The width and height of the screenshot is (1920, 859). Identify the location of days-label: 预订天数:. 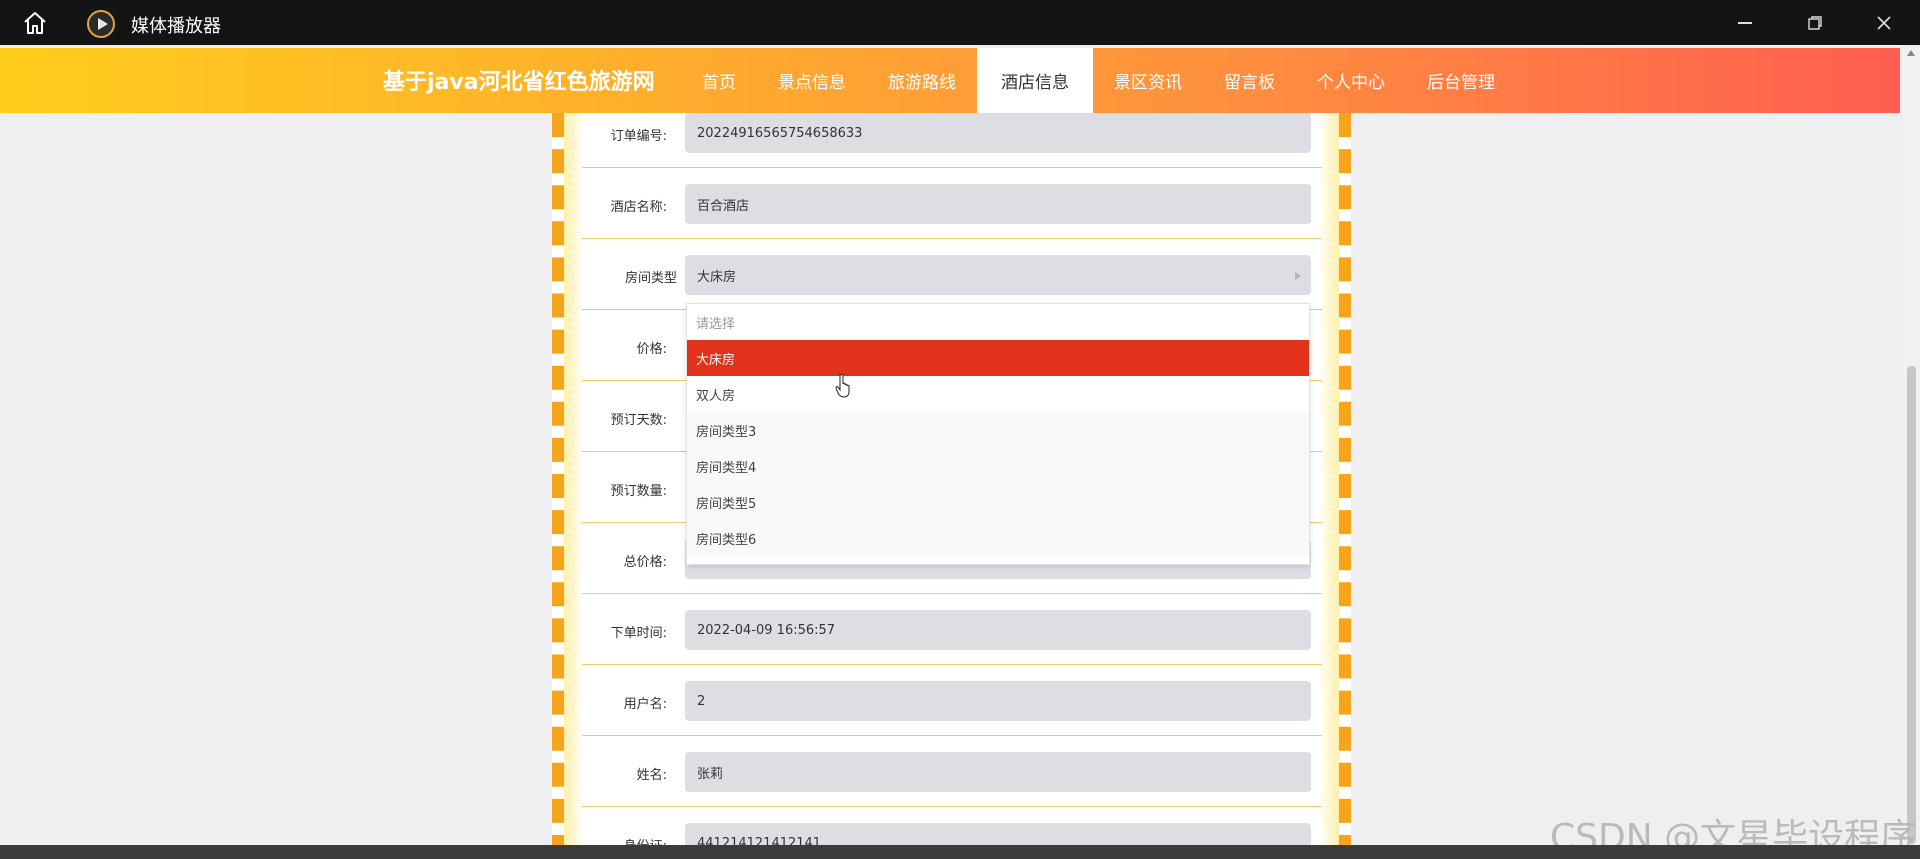
(638, 420).